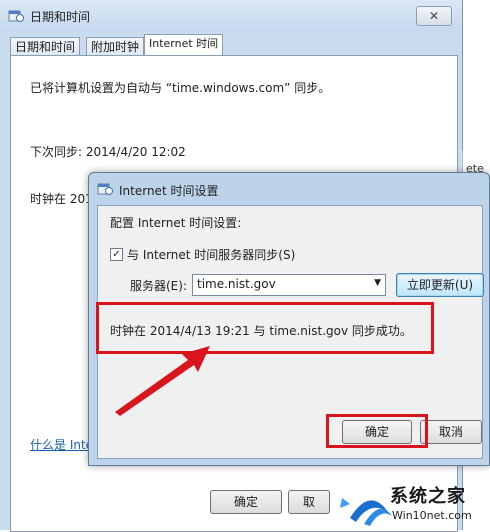 This screenshot has width=490, height=532. Describe the element at coordinates (236, 284) in the screenshot. I see `server-value: time.nist.gov` at that location.